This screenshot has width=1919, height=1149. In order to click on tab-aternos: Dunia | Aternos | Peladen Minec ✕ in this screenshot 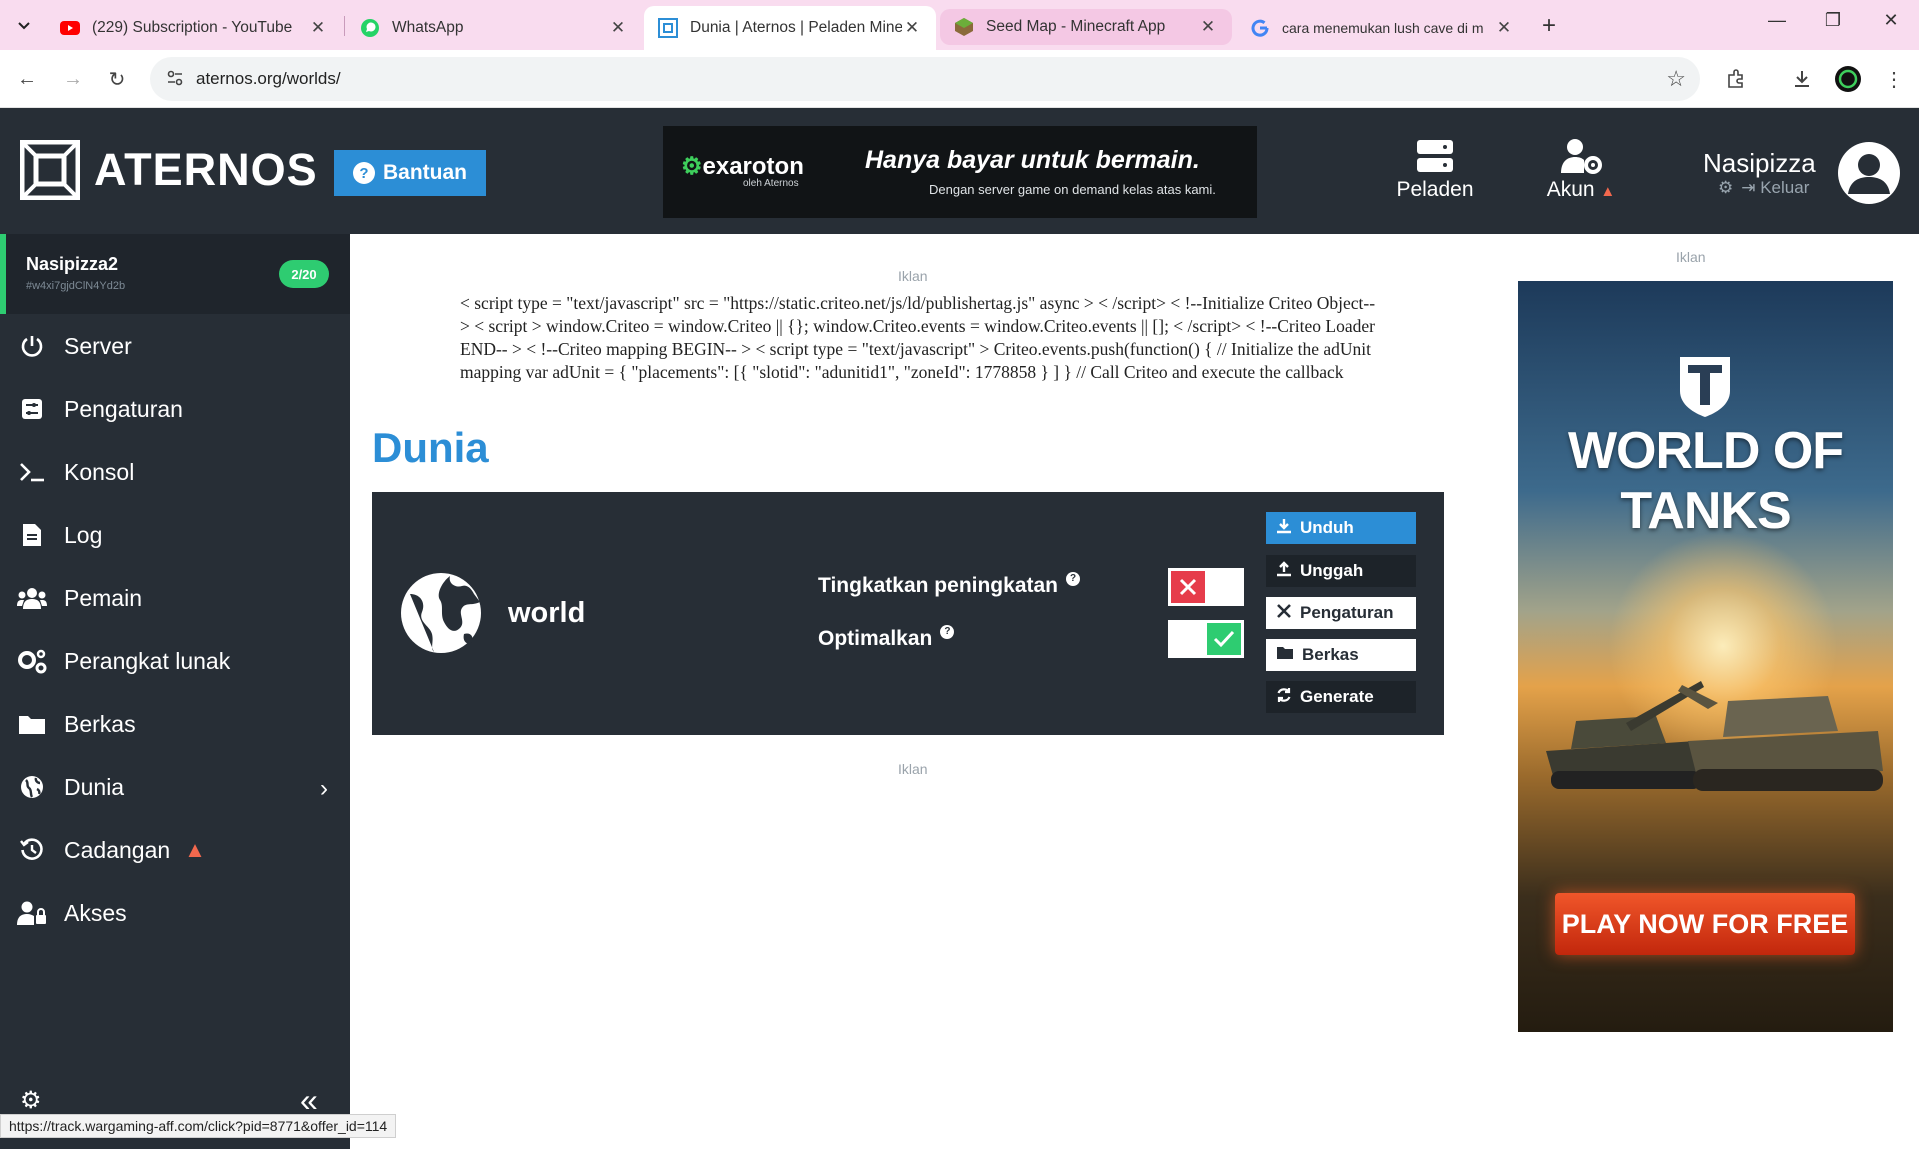, I will do `click(790, 28)`.